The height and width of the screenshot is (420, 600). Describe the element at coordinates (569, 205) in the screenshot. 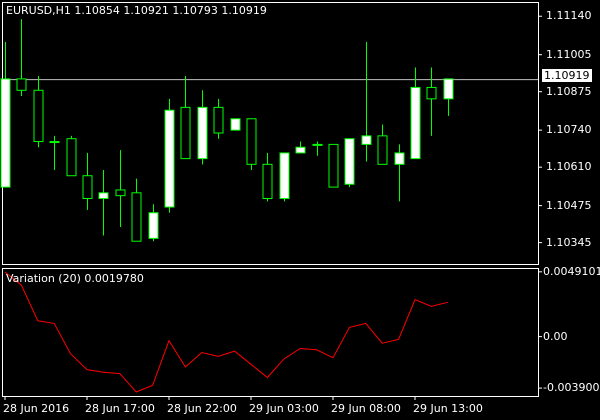

I see `price-tick-label: 1.10475` at that location.